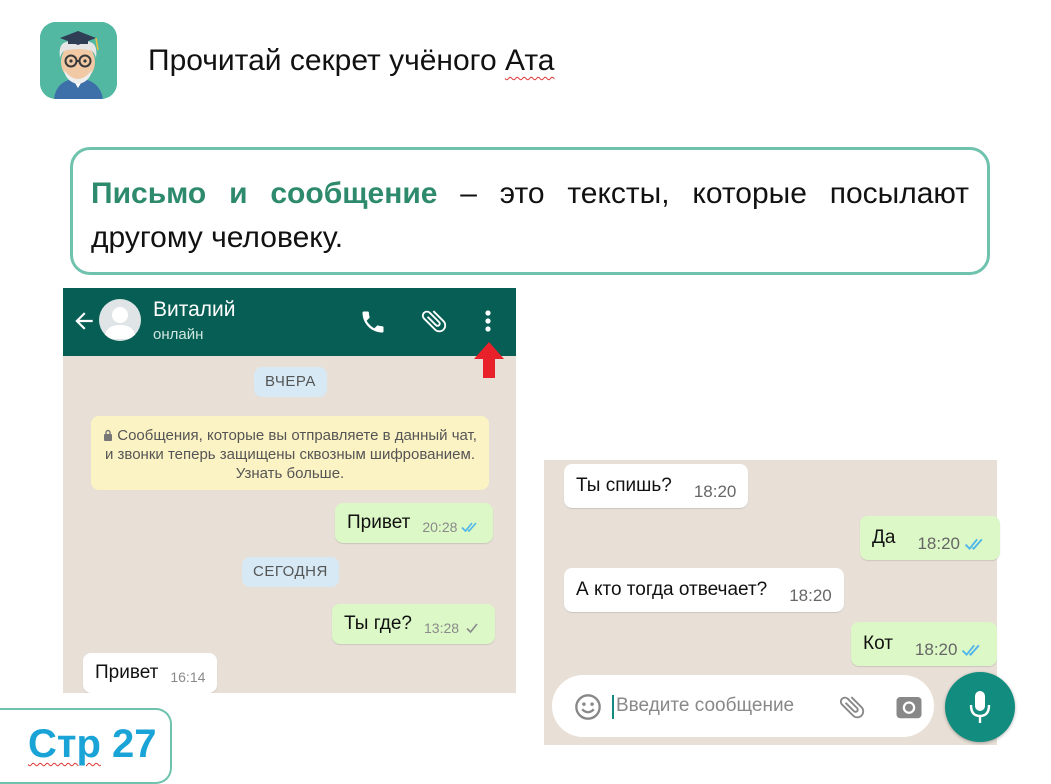 The height and width of the screenshot is (784, 1051). What do you see at coordinates (373, 322) in the screenshot?
I see `phone-icon` at bounding box center [373, 322].